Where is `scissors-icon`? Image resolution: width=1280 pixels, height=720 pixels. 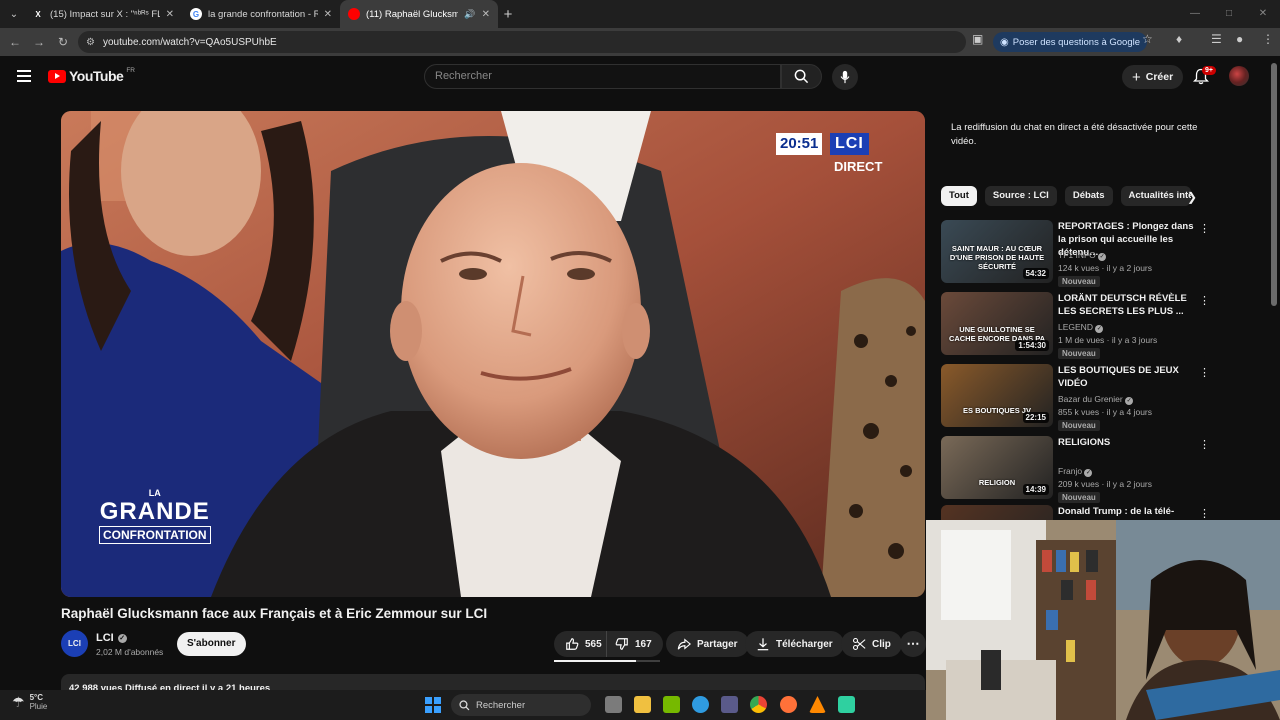
scissors-icon is located at coordinates (859, 644).